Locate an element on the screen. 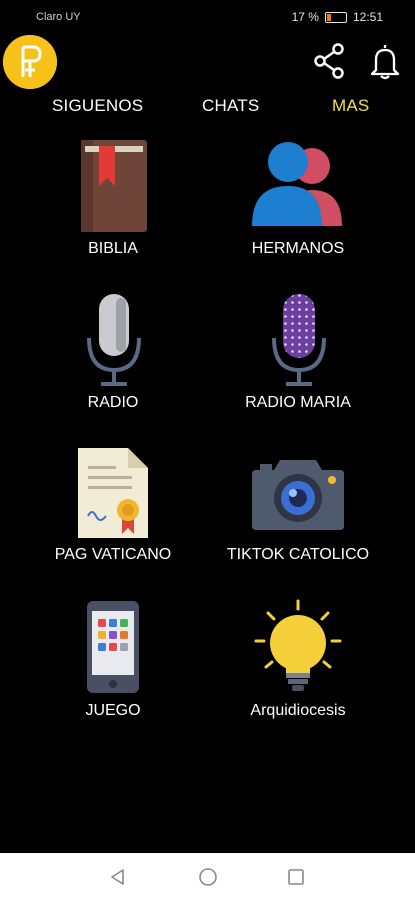  app-logo is located at coordinates (30, 62).